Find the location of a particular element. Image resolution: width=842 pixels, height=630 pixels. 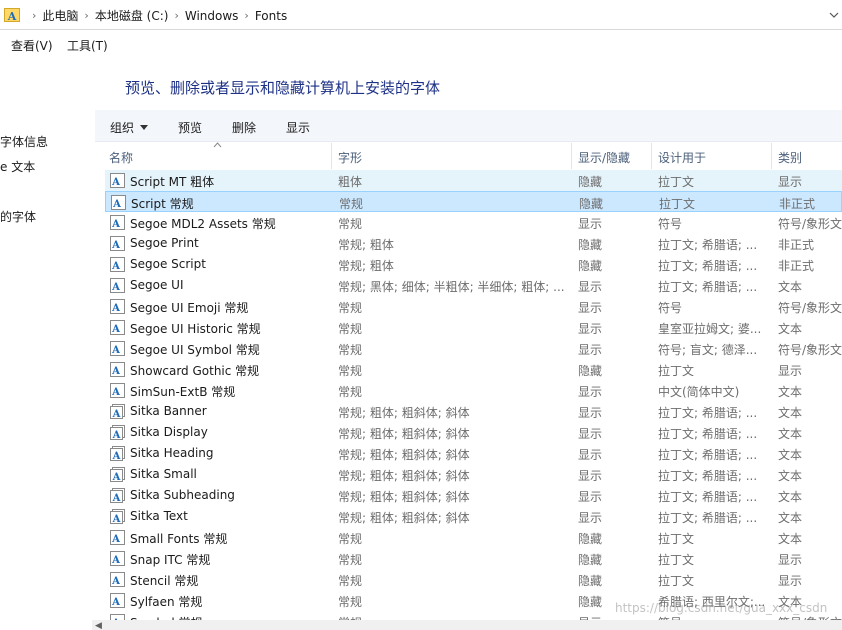

font-row: A SimSun-ExtB 常规 常规 显示 中文(简体中文) 文本 is located at coordinates (473, 390).